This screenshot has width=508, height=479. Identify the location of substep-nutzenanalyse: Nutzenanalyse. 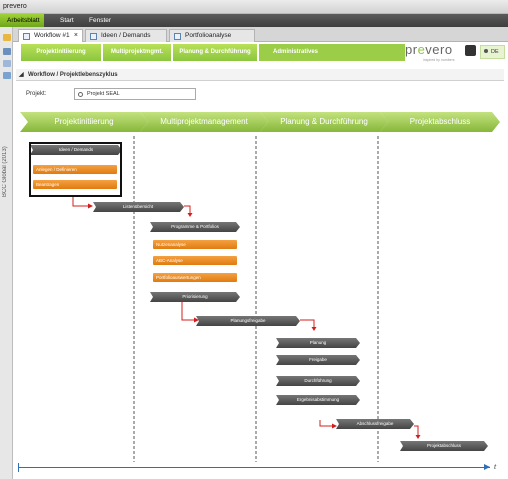
(195, 244).